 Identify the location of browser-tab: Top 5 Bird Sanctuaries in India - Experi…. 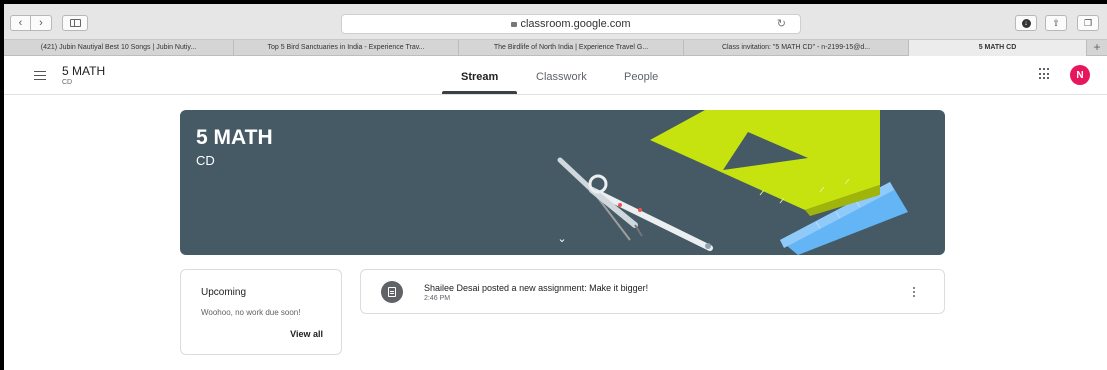
(346, 48).